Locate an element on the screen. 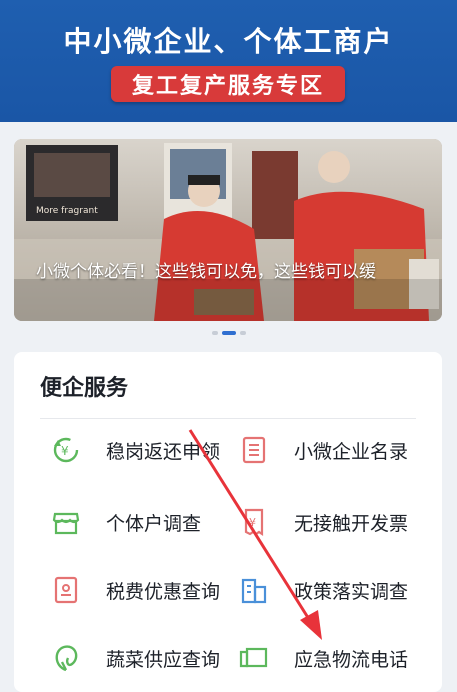  service-label: 个体户调查 is located at coordinates (154, 523).